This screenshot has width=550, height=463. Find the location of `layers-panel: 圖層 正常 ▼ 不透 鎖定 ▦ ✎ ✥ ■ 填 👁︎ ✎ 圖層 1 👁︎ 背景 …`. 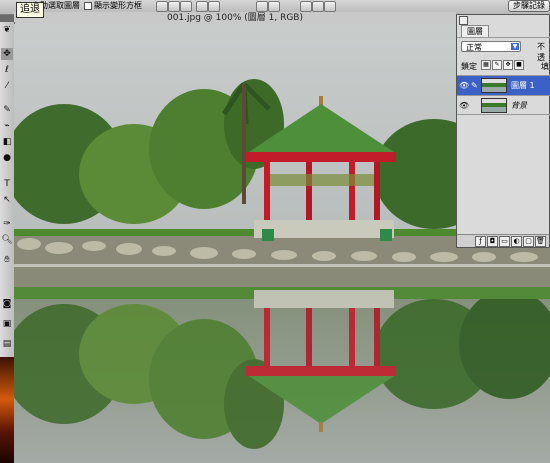

layers-panel: 圖層 正常 ▼ 不透 鎖定 ▦ ✎ ✥ ■ 填 👁︎ ✎ 圖層 1 👁︎ 背景 … is located at coordinates (503, 131).